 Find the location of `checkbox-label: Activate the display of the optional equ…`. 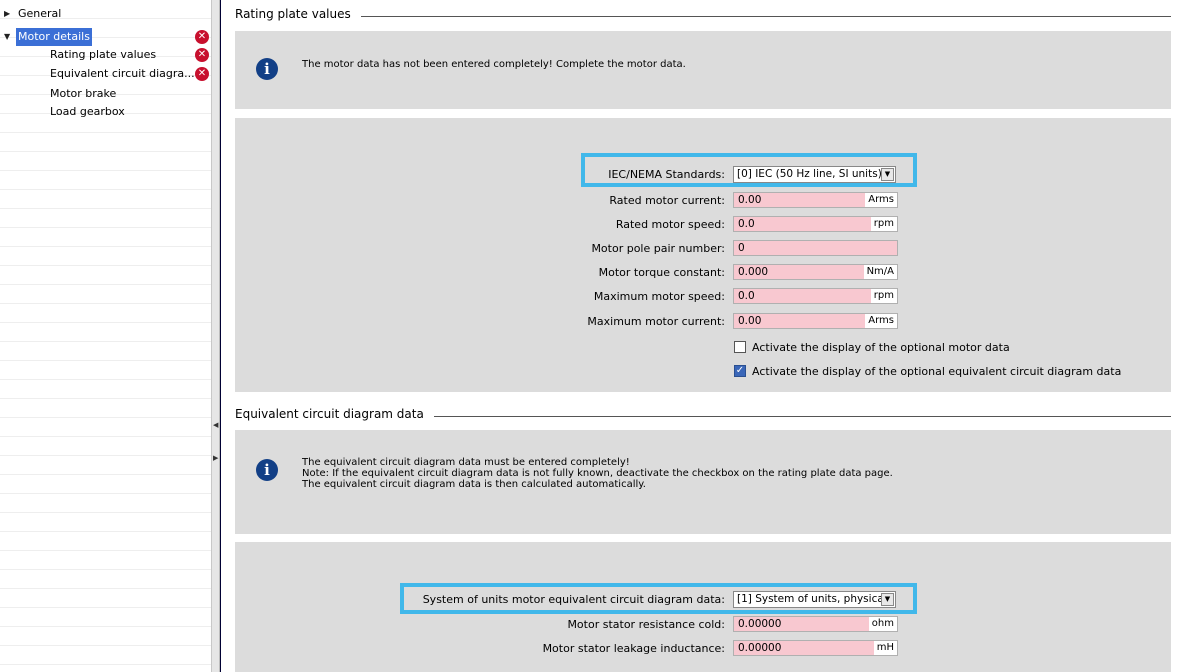

checkbox-label: Activate the display of the optional equ… is located at coordinates (937, 371).